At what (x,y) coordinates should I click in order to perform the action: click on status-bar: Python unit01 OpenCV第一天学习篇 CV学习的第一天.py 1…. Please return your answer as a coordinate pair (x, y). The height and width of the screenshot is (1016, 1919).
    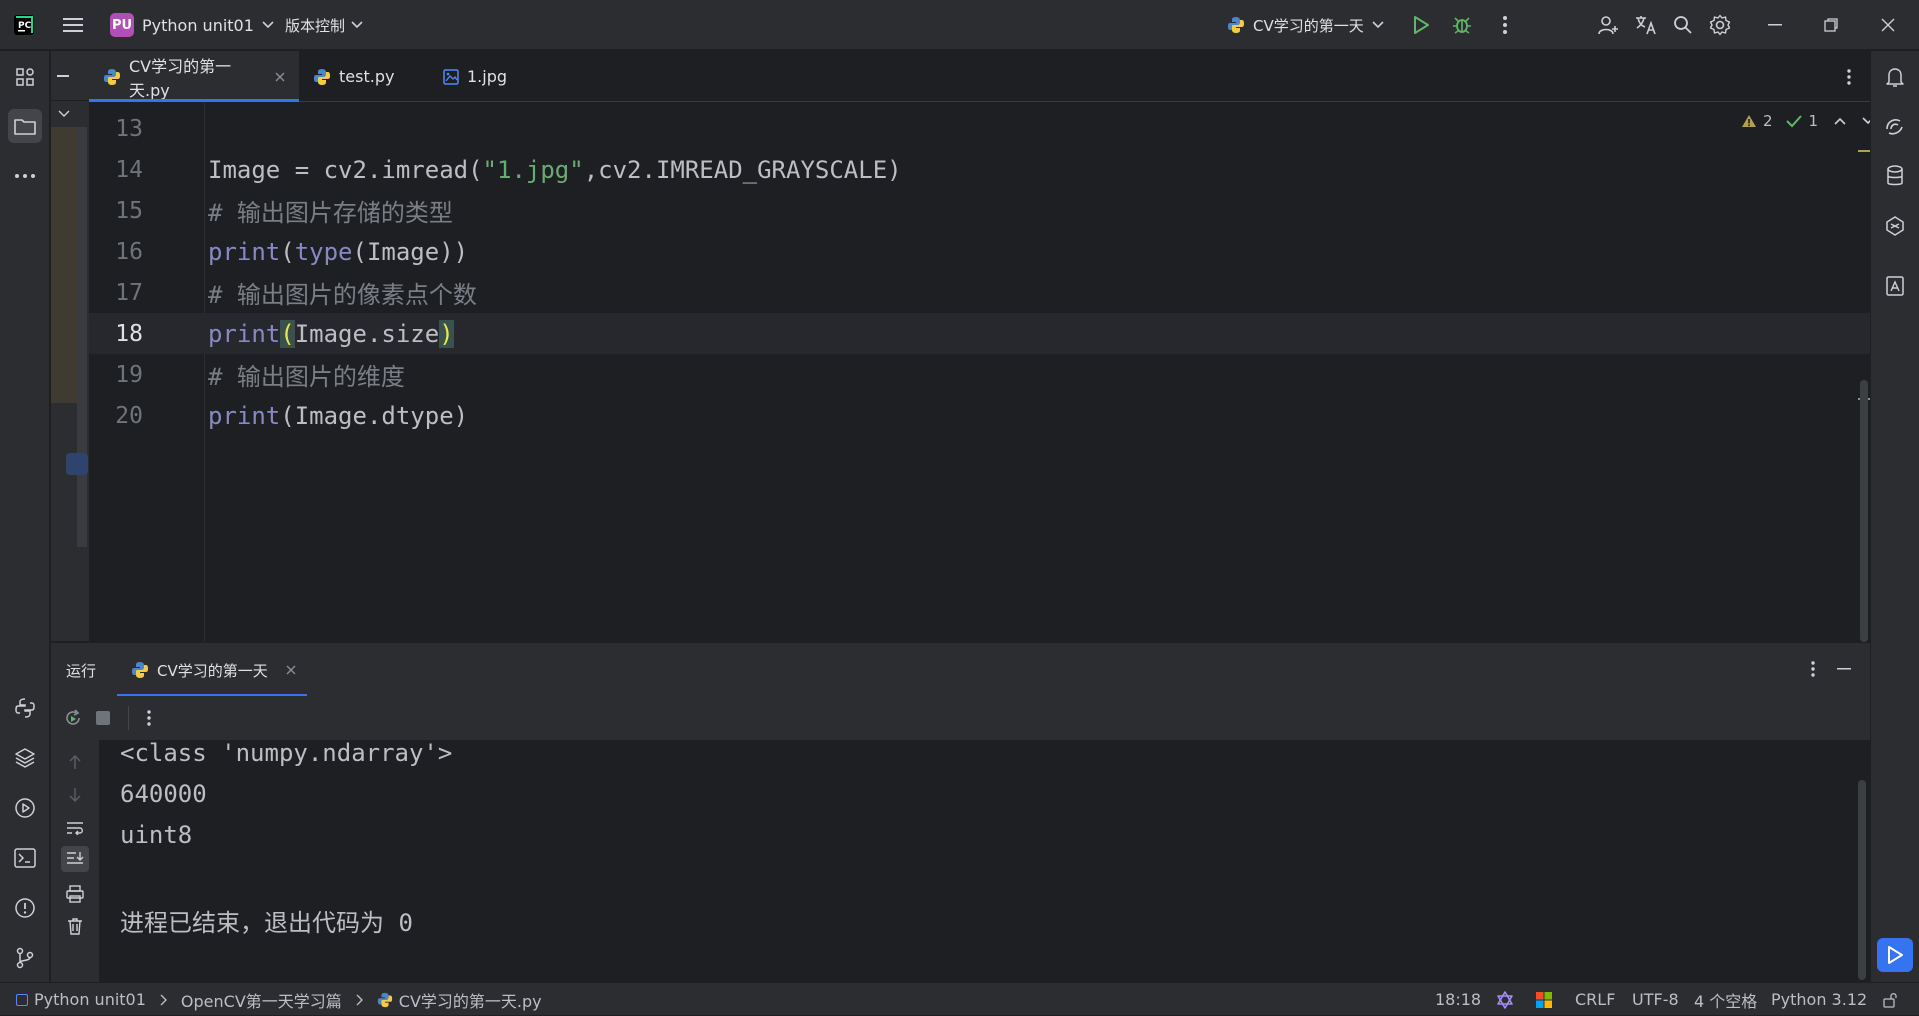
    Looking at the image, I should click on (959, 998).